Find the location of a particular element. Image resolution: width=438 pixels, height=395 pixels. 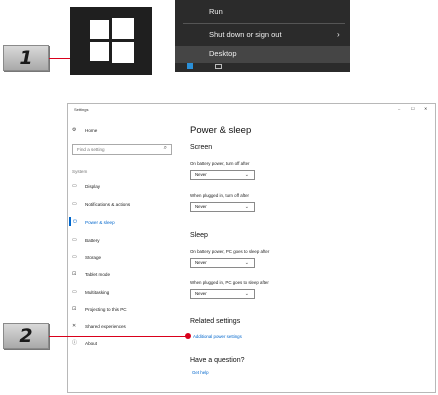

sidebar-item-battery: Battery is located at coordinates (92, 240).